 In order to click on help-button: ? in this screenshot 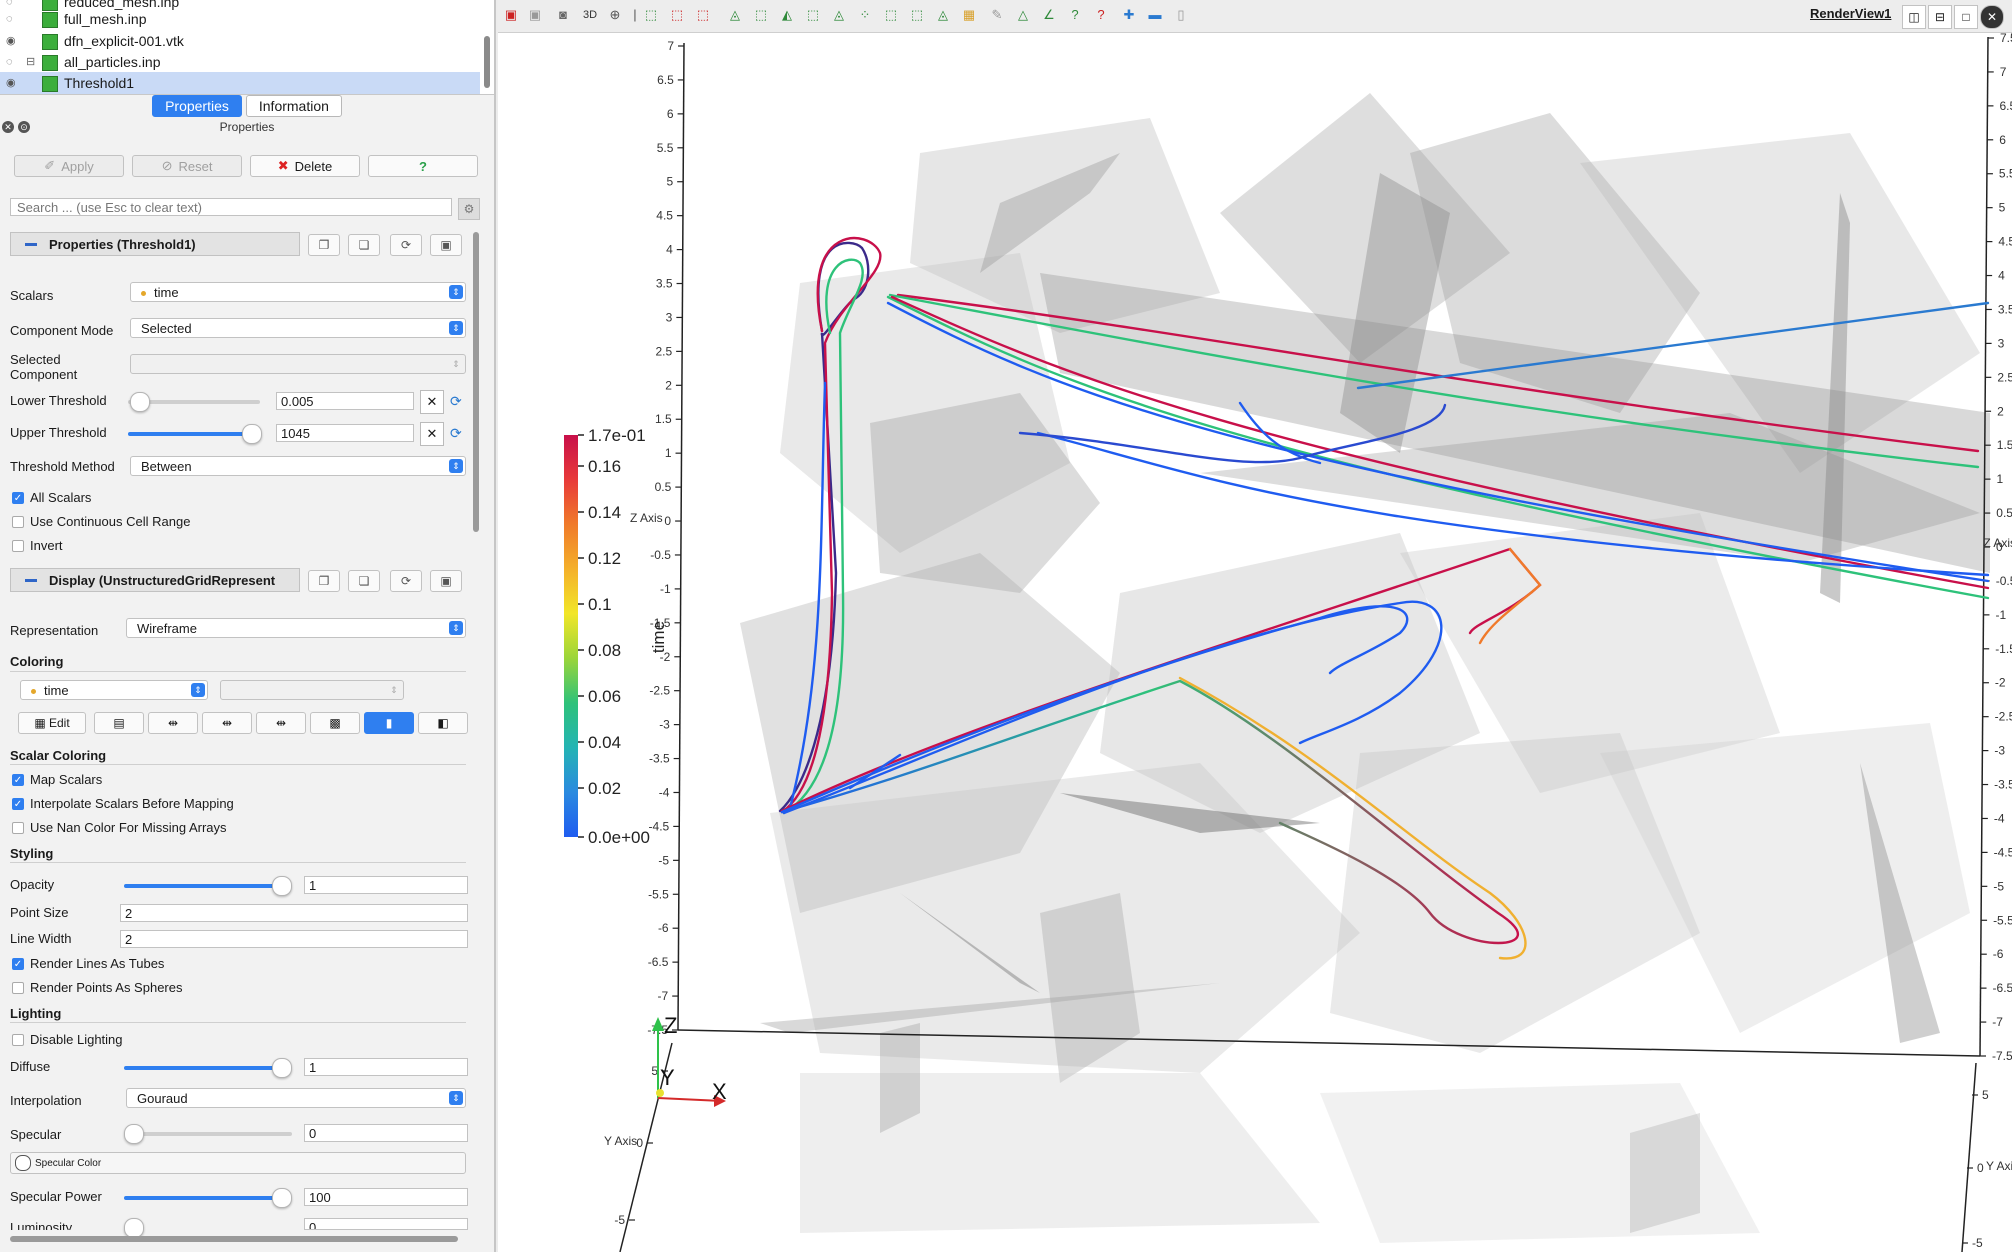, I will do `click(423, 166)`.